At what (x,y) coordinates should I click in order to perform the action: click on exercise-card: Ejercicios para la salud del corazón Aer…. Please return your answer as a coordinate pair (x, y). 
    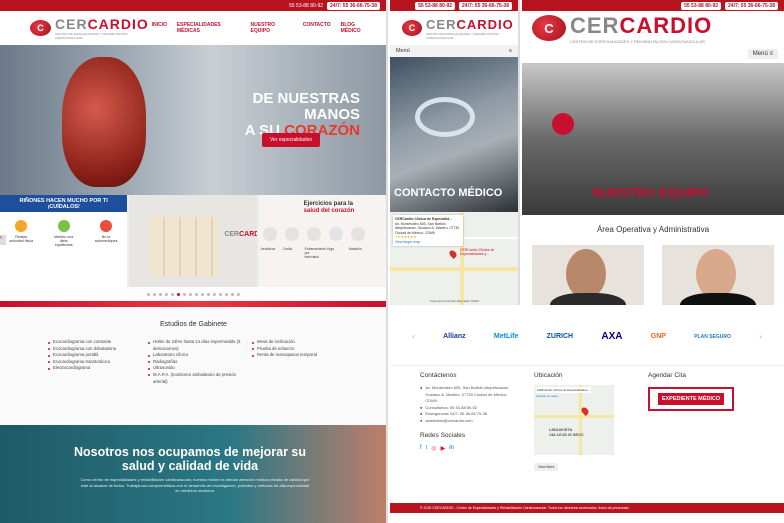
    Looking at the image, I should click on (322, 241).